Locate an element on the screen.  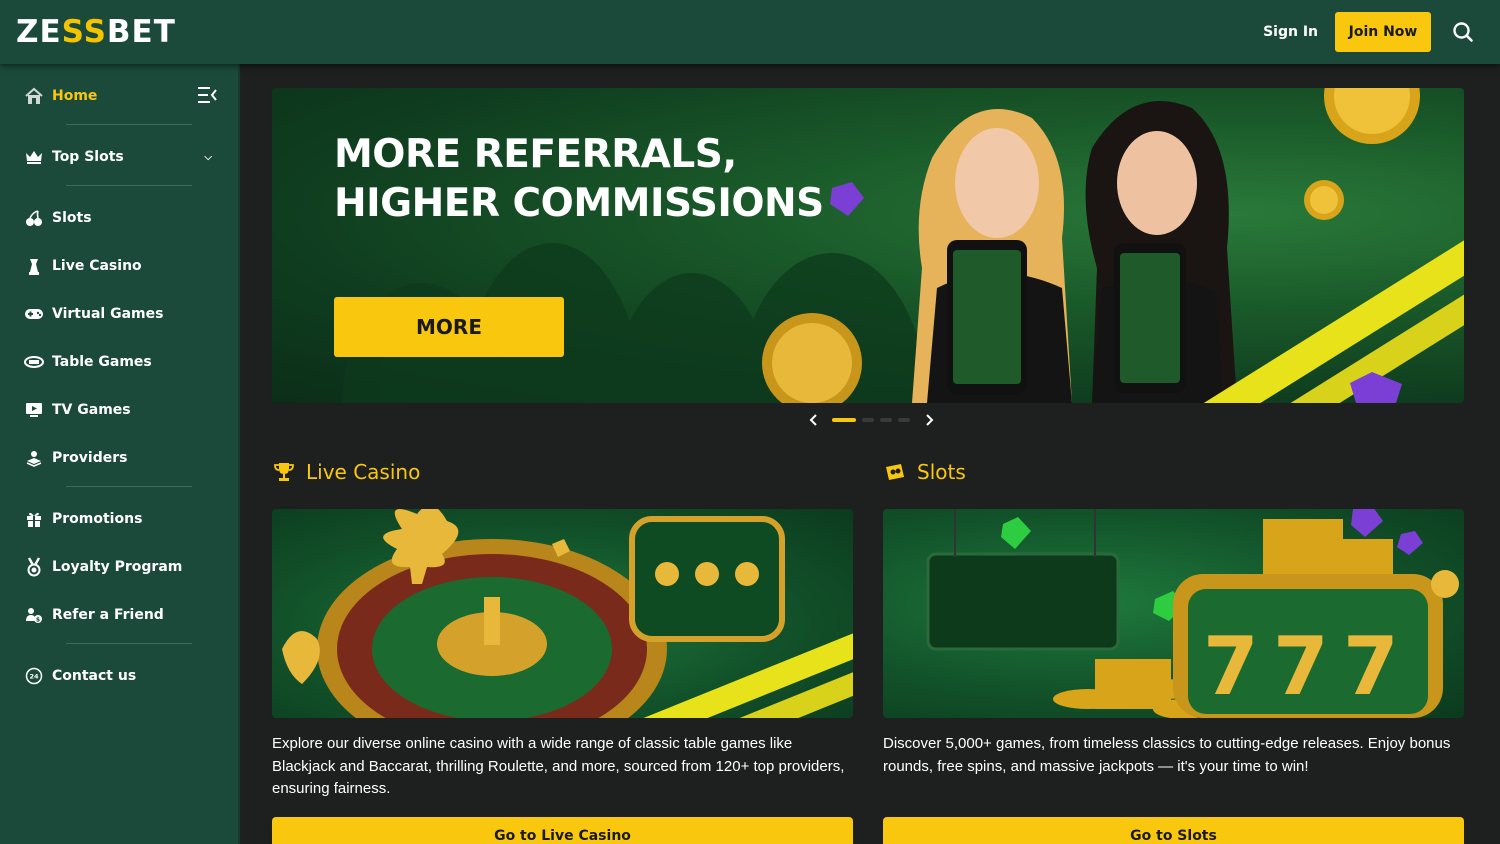
crown-icon is located at coordinates (34, 157).